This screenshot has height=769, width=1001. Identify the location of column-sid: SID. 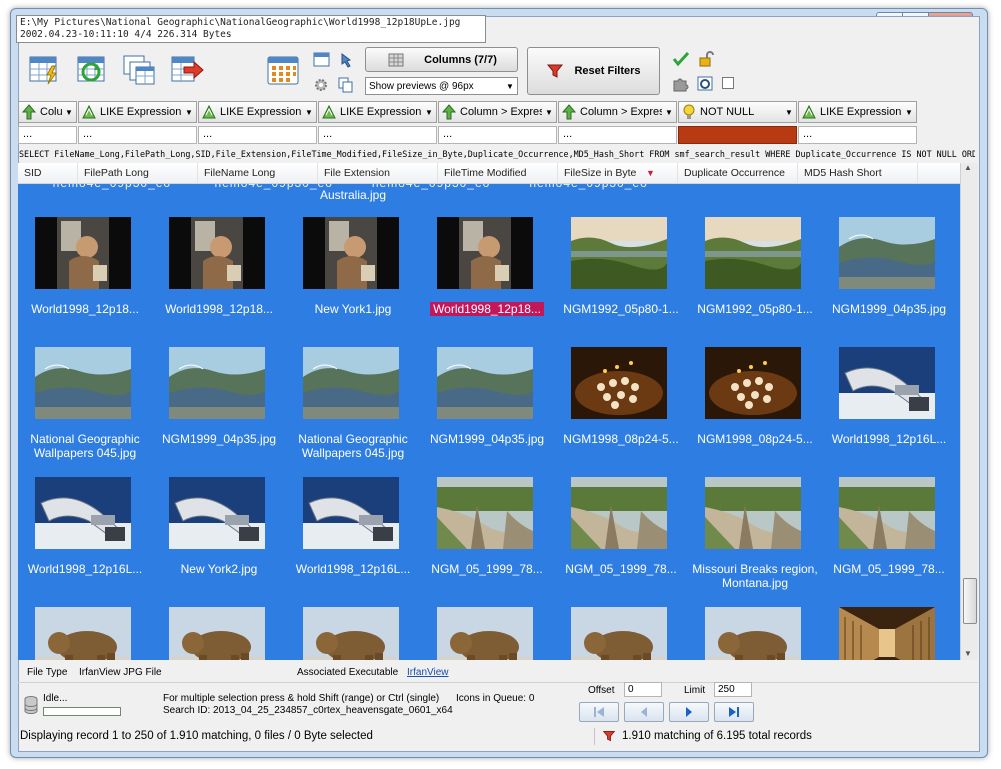
(48, 173).